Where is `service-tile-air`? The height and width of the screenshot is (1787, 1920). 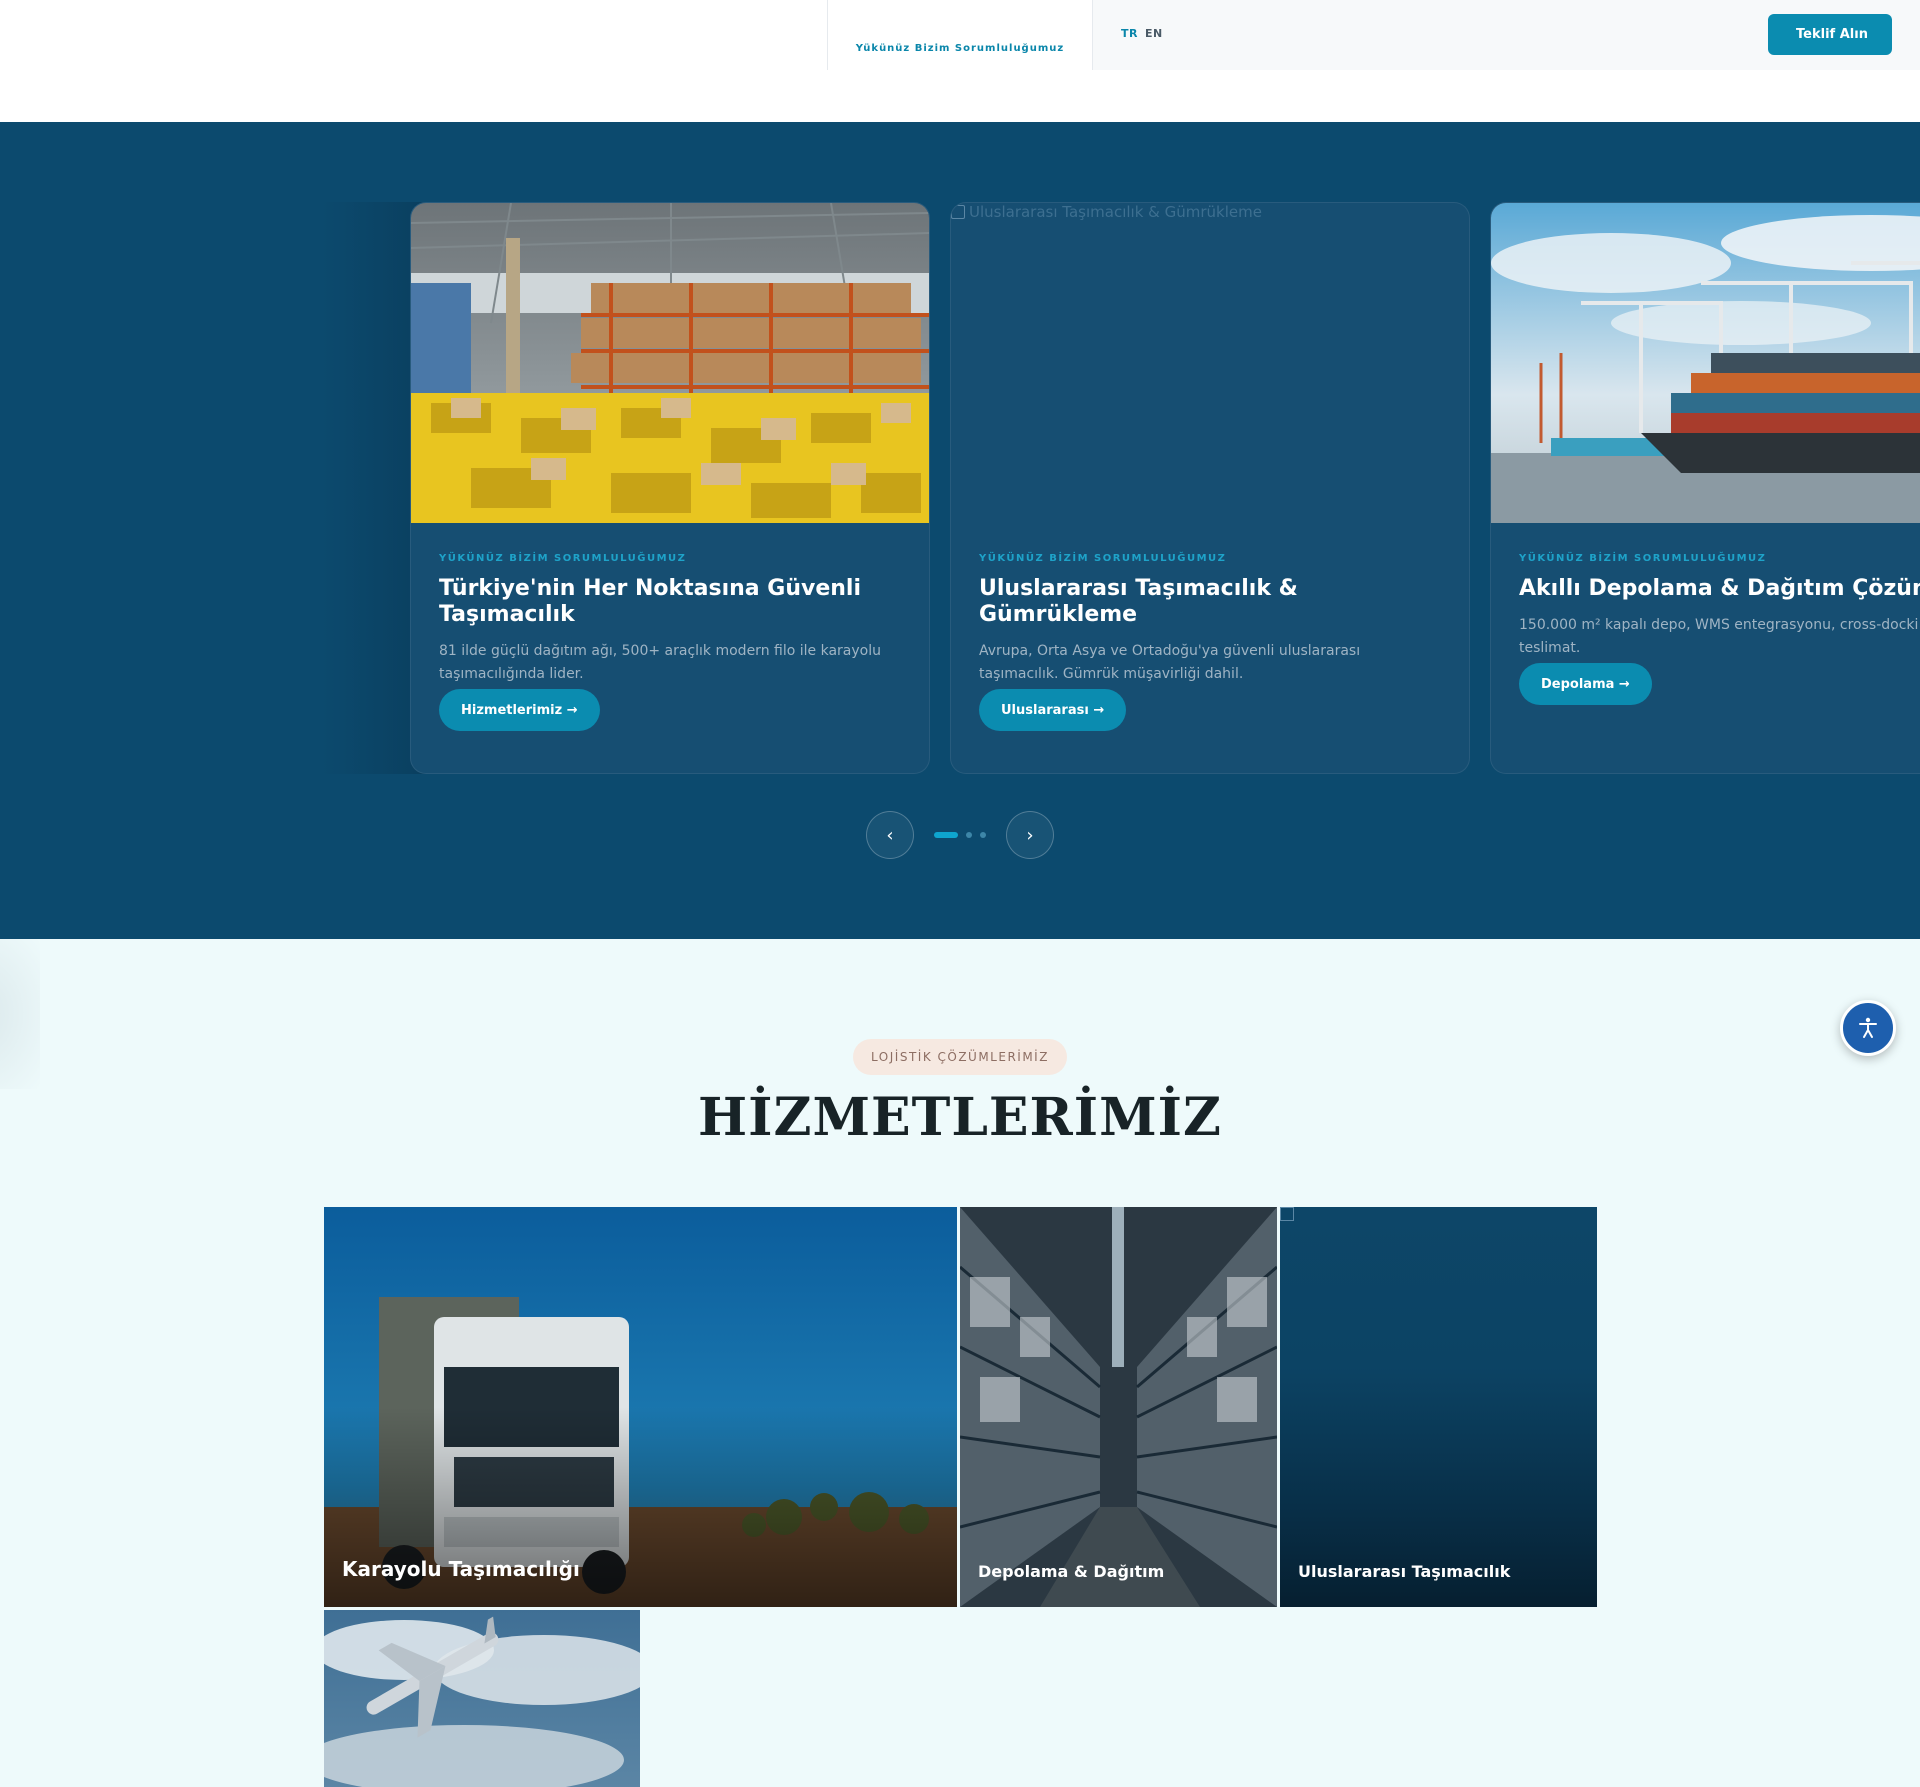 service-tile-air is located at coordinates (482, 1698).